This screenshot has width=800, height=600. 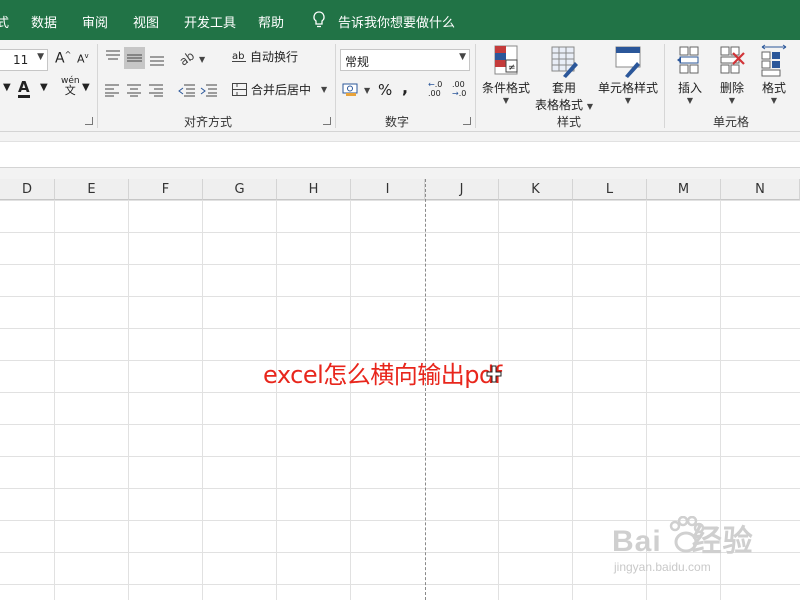 What do you see at coordinates (63, 58) in the screenshot?
I see `grow-font-button: A^` at bounding box center [63, 58].